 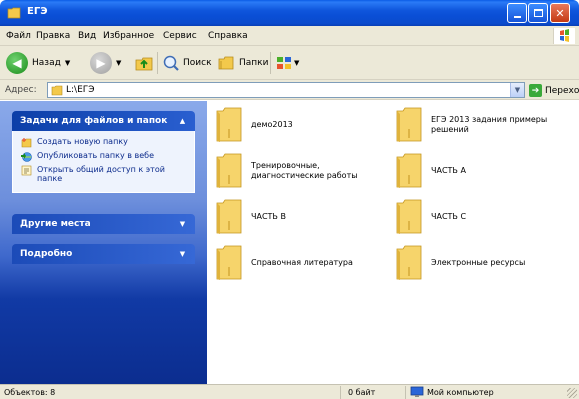 I want to click on folder-name: ЧАСТЬ С, so click(x=449, y=216).